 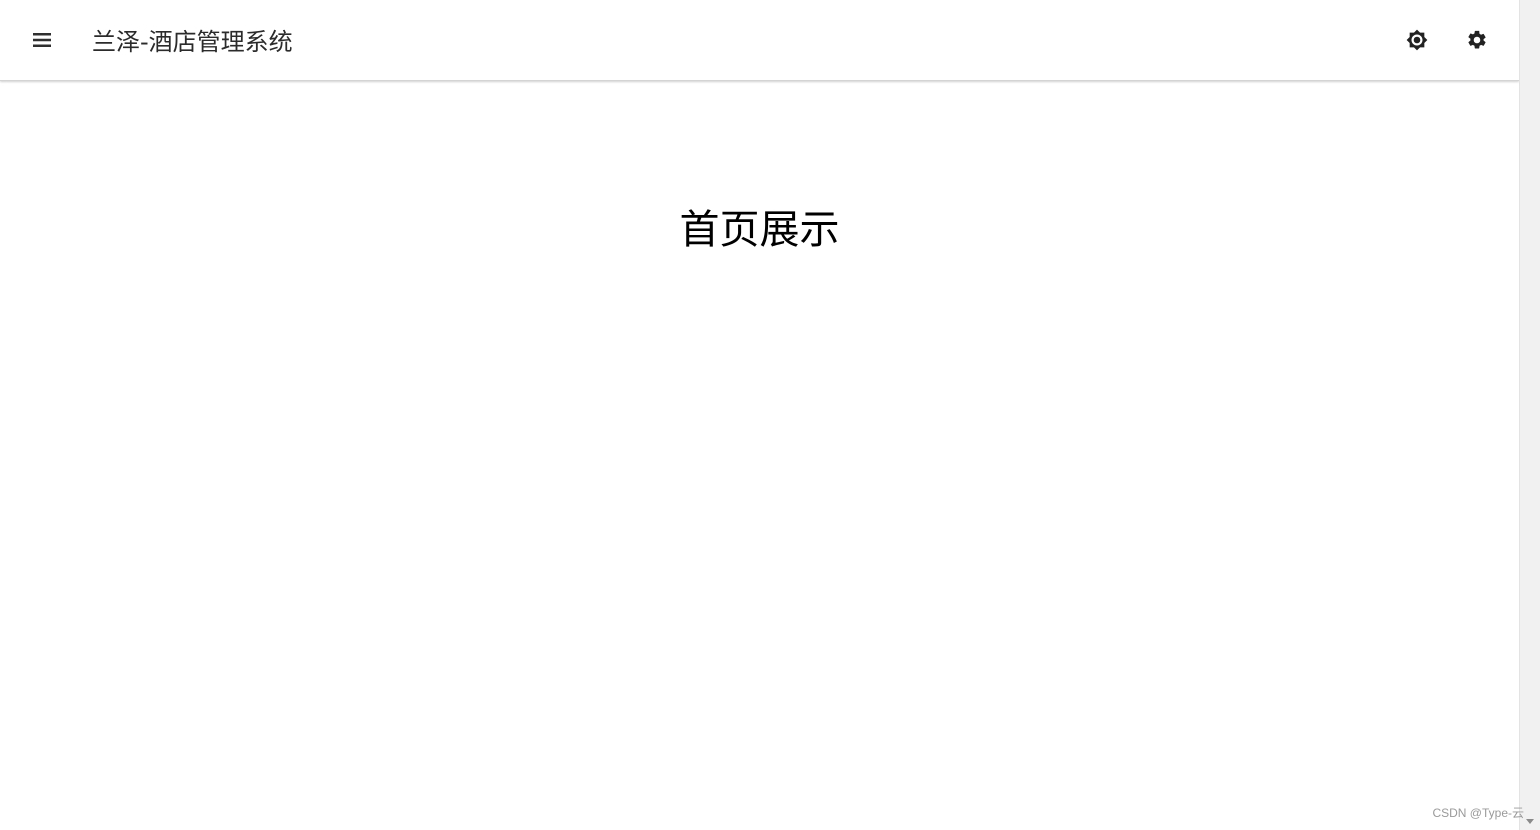 What do you see at coordinates (1529, 415) in the screenshot?
I see `vertical-scrollbar` at bounding box center [1529, 415].